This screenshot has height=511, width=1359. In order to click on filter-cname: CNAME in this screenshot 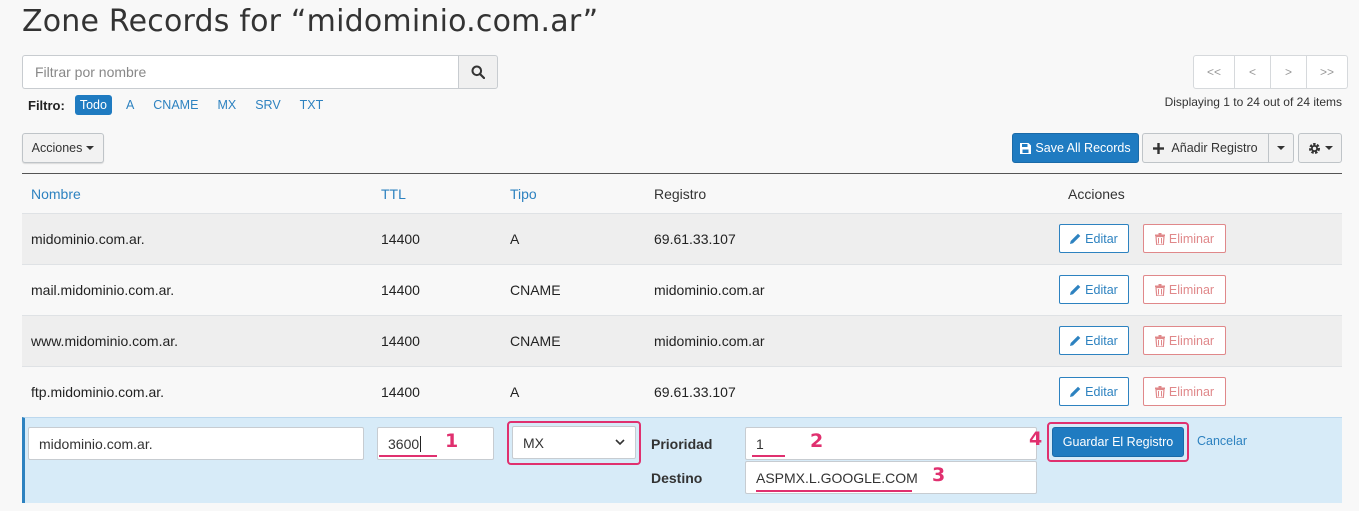, I will do `click(175, 105)`.